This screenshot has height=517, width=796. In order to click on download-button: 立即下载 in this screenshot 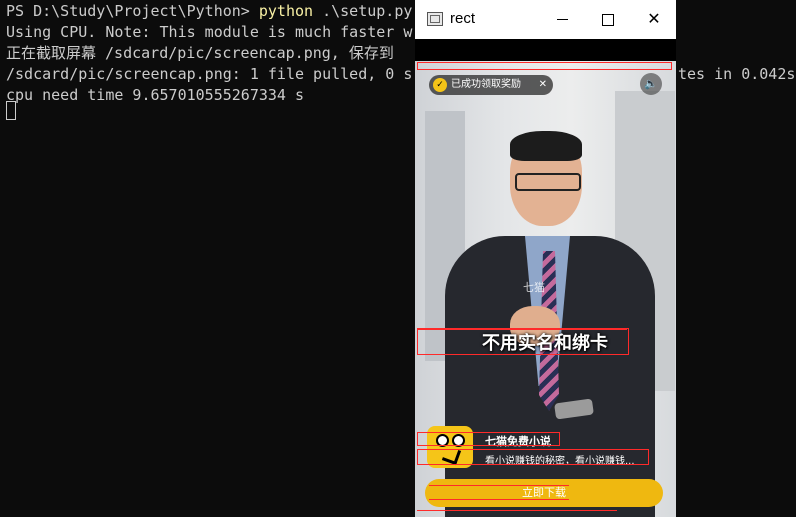, I will do `click(544, 493)`.